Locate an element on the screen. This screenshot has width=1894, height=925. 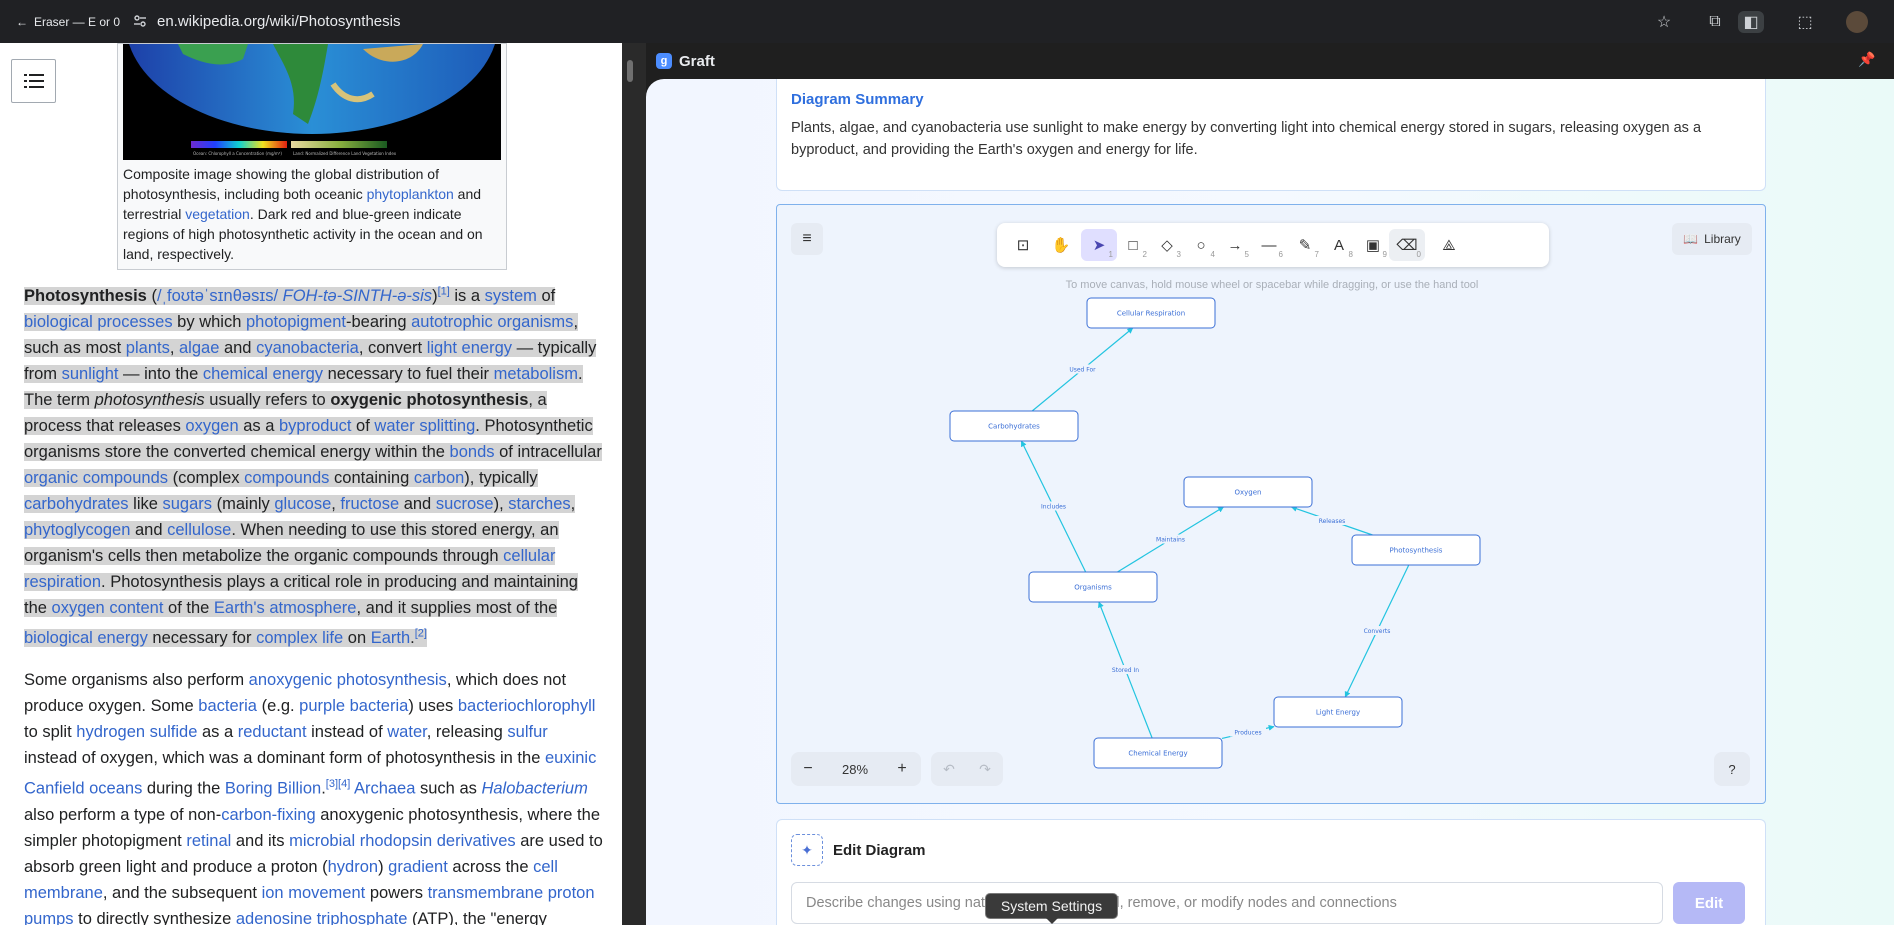
article-link: fructose is located at coordinates (369, 504).